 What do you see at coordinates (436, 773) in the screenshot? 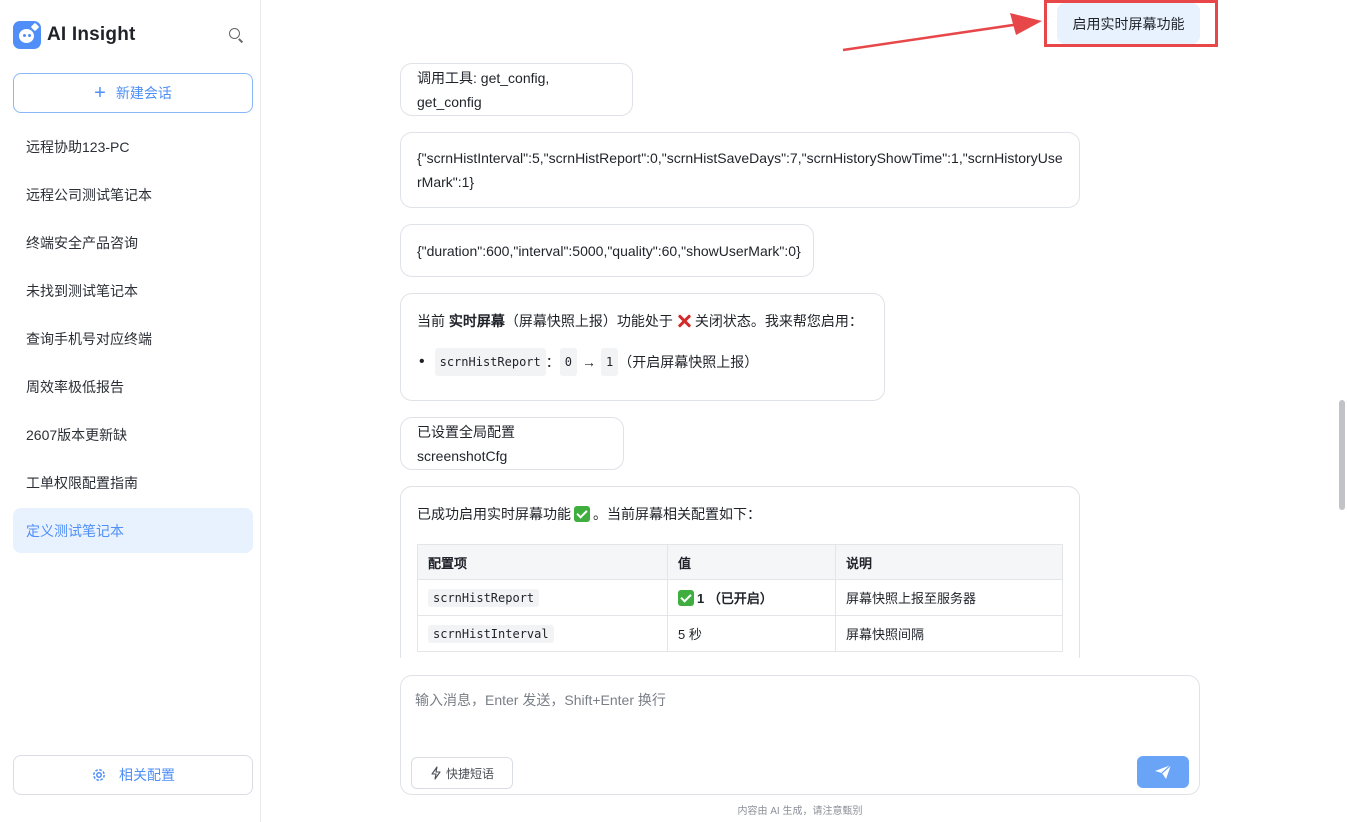
I see `lightning-icon` at bounding box center [436, 773].